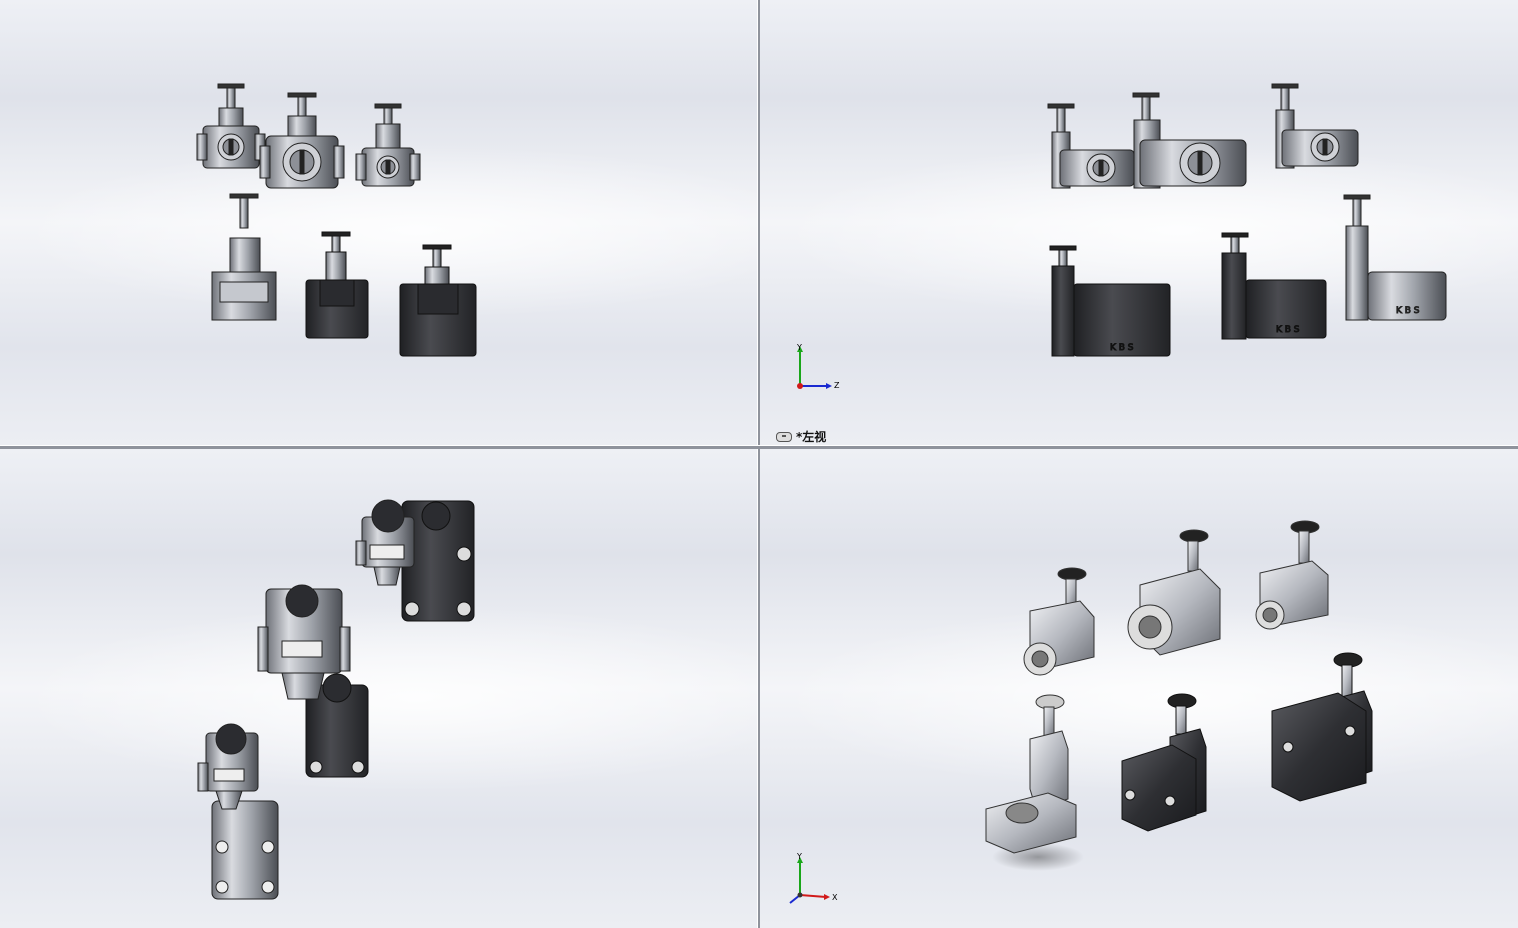 This screenshot has height=928, width=1518. Describe the element at coordinates (758, 464) in the screenshot. I see `viewport-splitter-vertical` at that location.